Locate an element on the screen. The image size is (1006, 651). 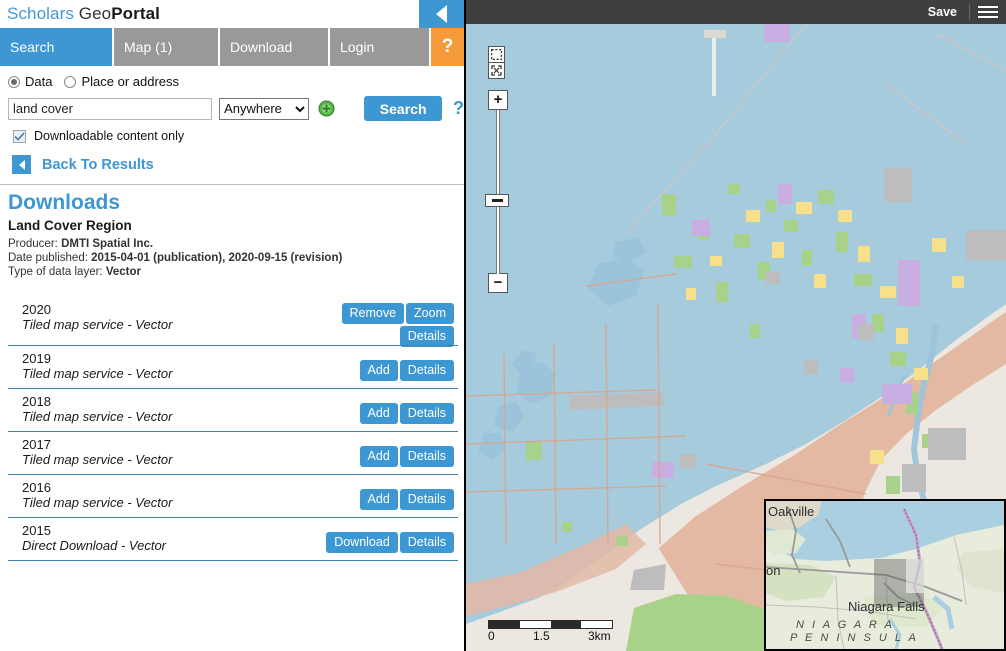
downloadable-only-checkbox is located at coordinates (19, 136).